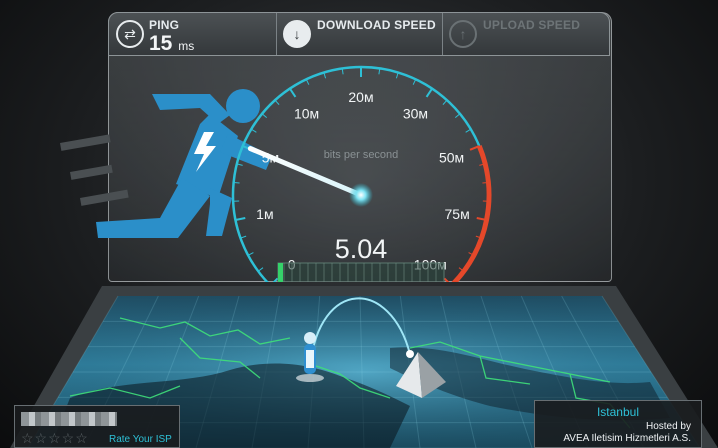 Image resolution: width=718 pixels, height=448 pixels. What do you see at coordinates (361, 195) in the screenshot?
I see `gauge-hub` at bounding box center [361, 195].